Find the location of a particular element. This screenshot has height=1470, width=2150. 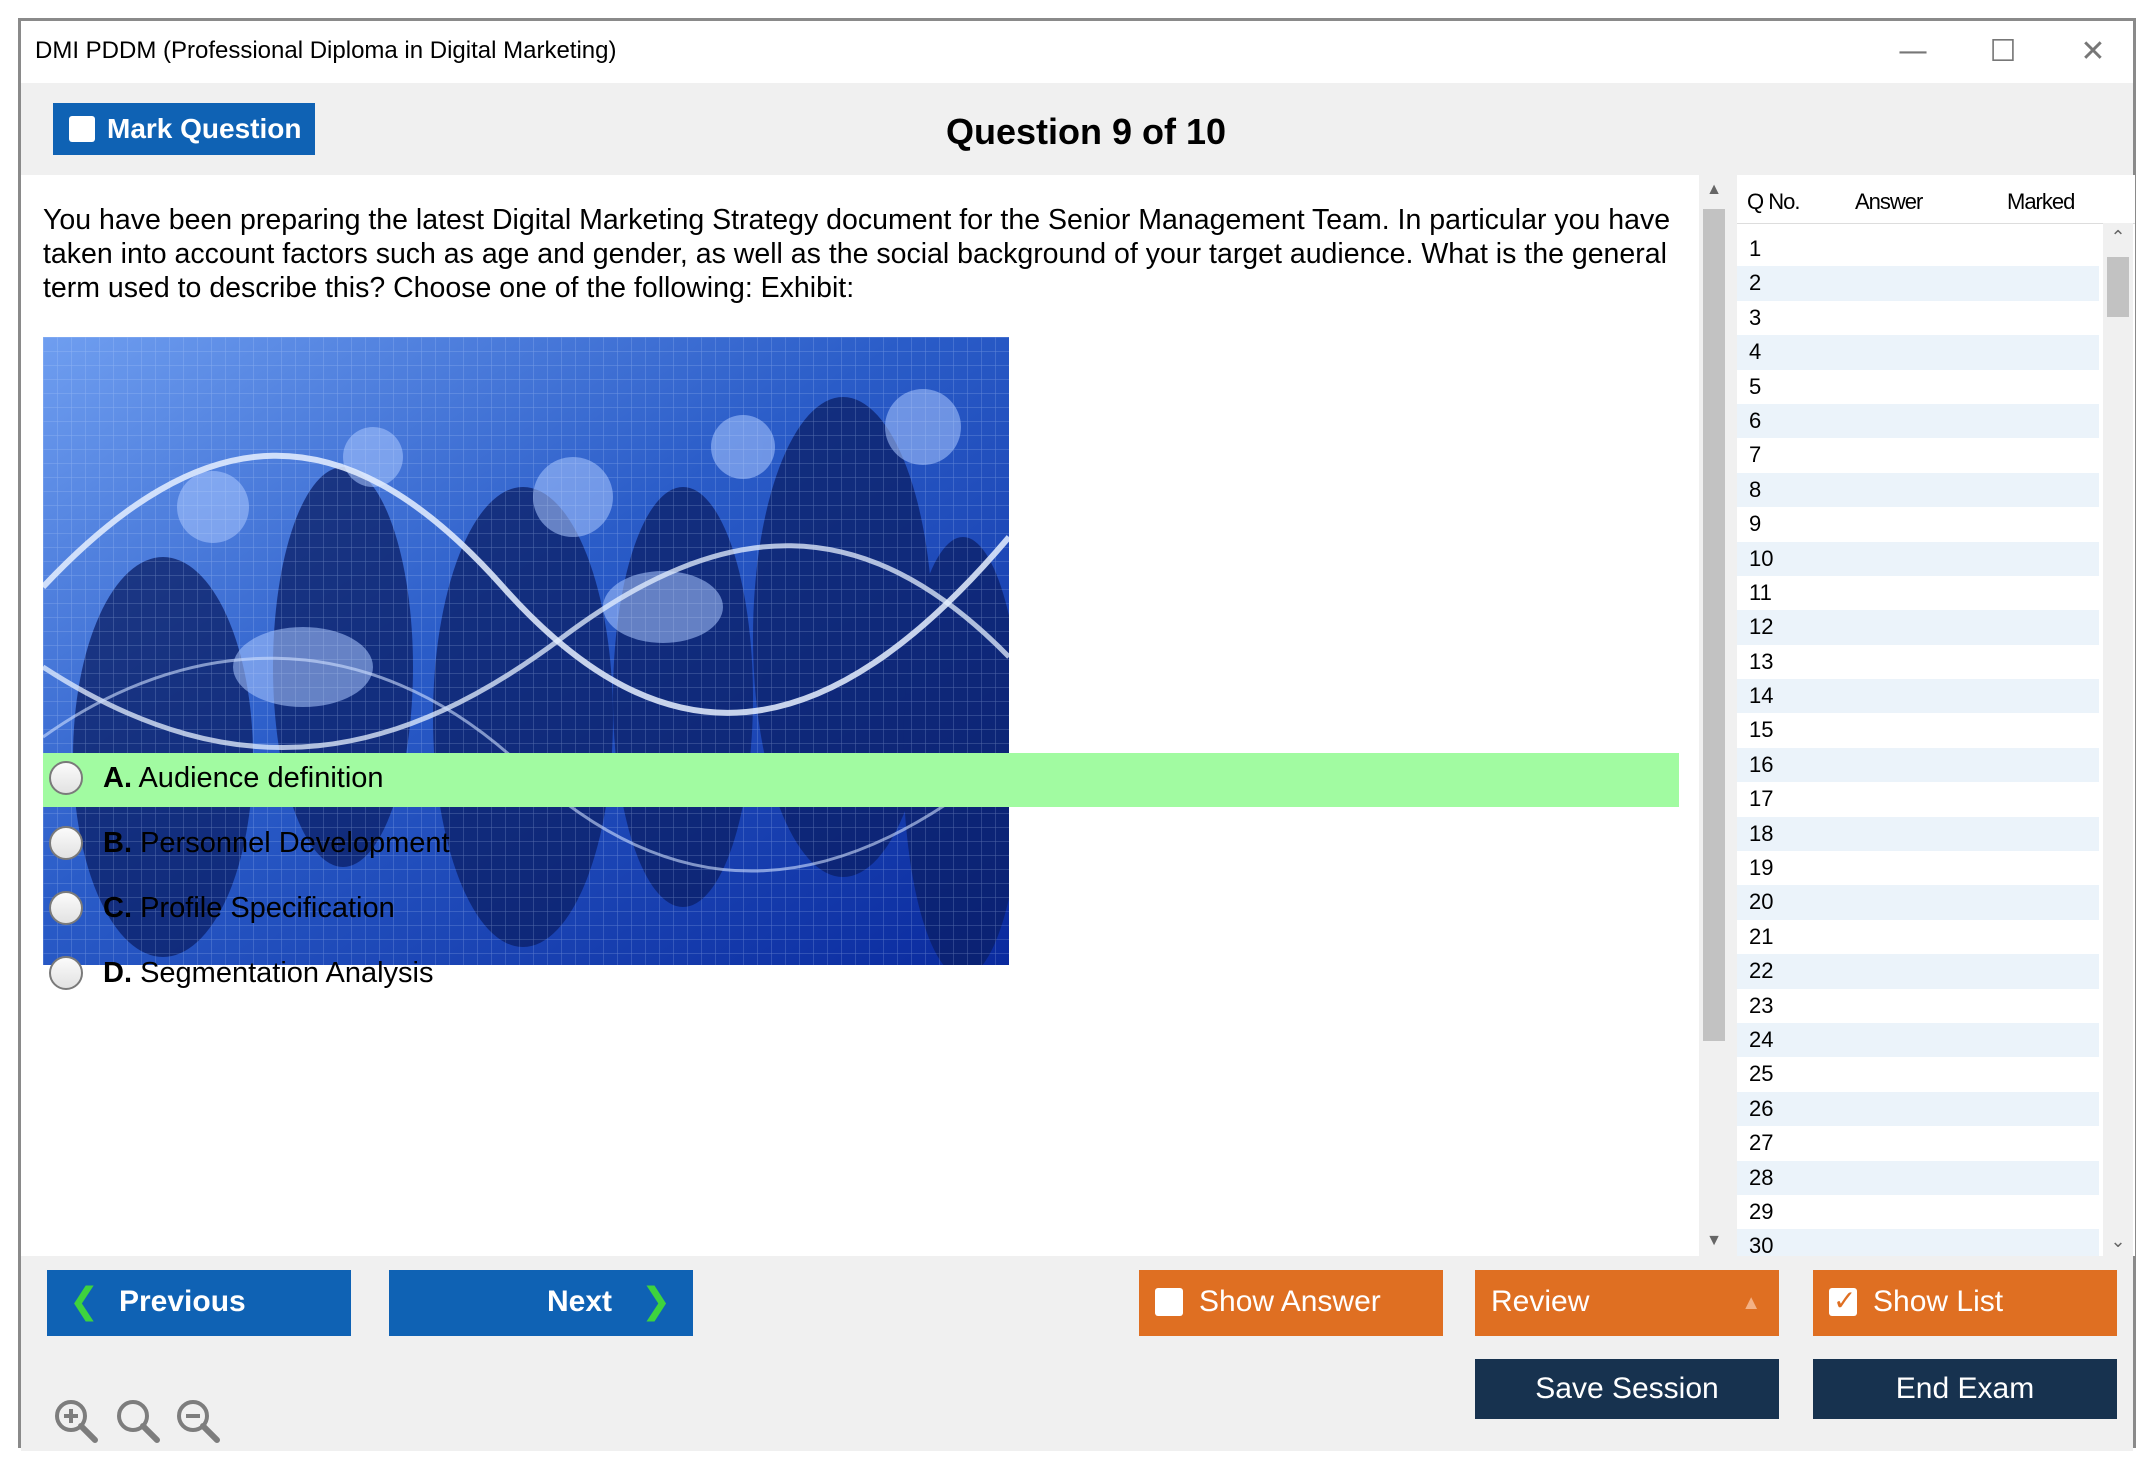

option-d-letter: D. is located at coordinates (117, 973).